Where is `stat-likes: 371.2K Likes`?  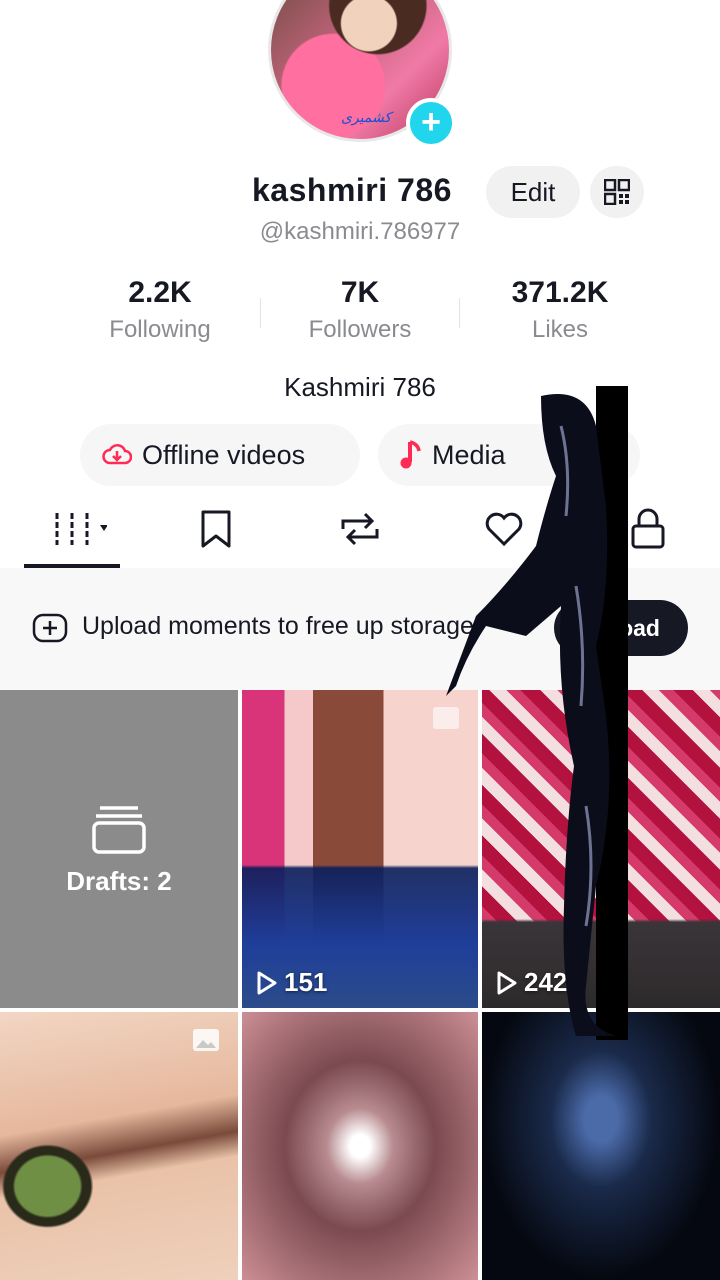 stat-likes: 371.2K Likes is located at coordinates (560, 316).